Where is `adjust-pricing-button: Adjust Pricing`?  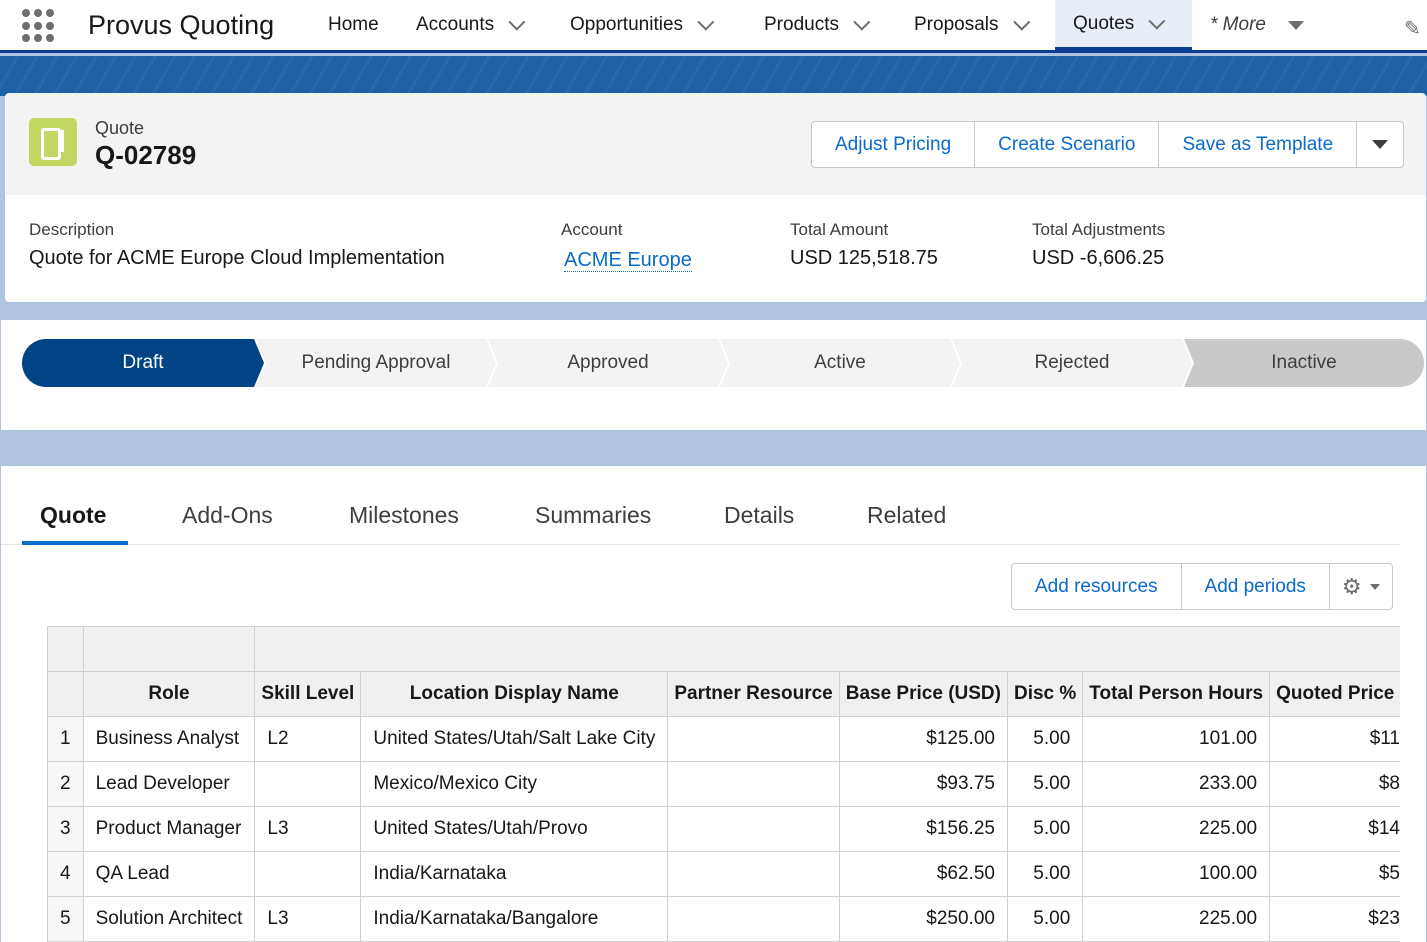
adjust-pricing-button: Adjust Pricing is located at coordinates (894, 144).